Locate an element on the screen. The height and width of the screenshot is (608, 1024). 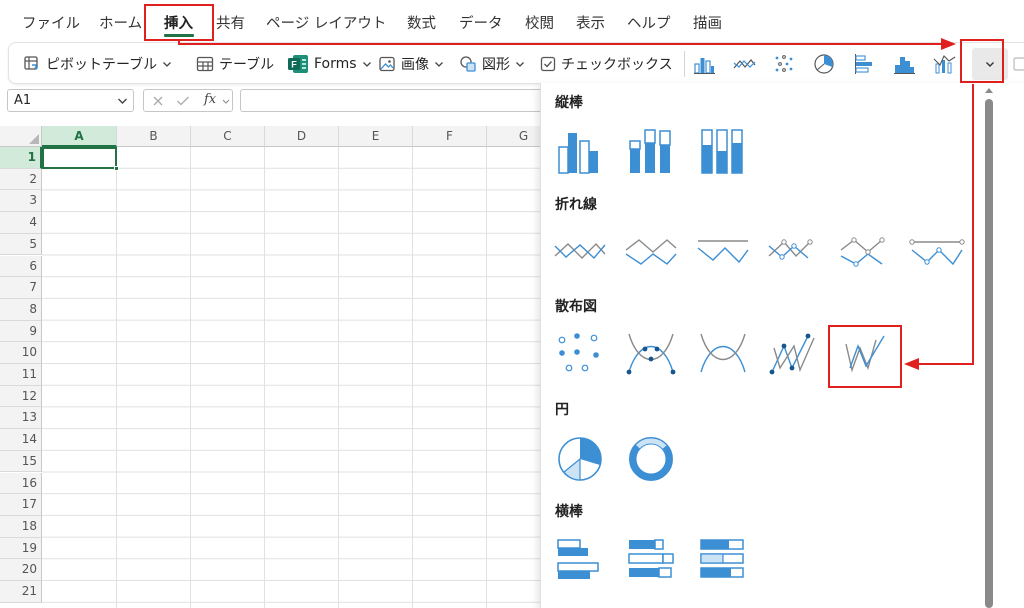
section-title-line: 折れ線 is located at coordinates (576, 205).